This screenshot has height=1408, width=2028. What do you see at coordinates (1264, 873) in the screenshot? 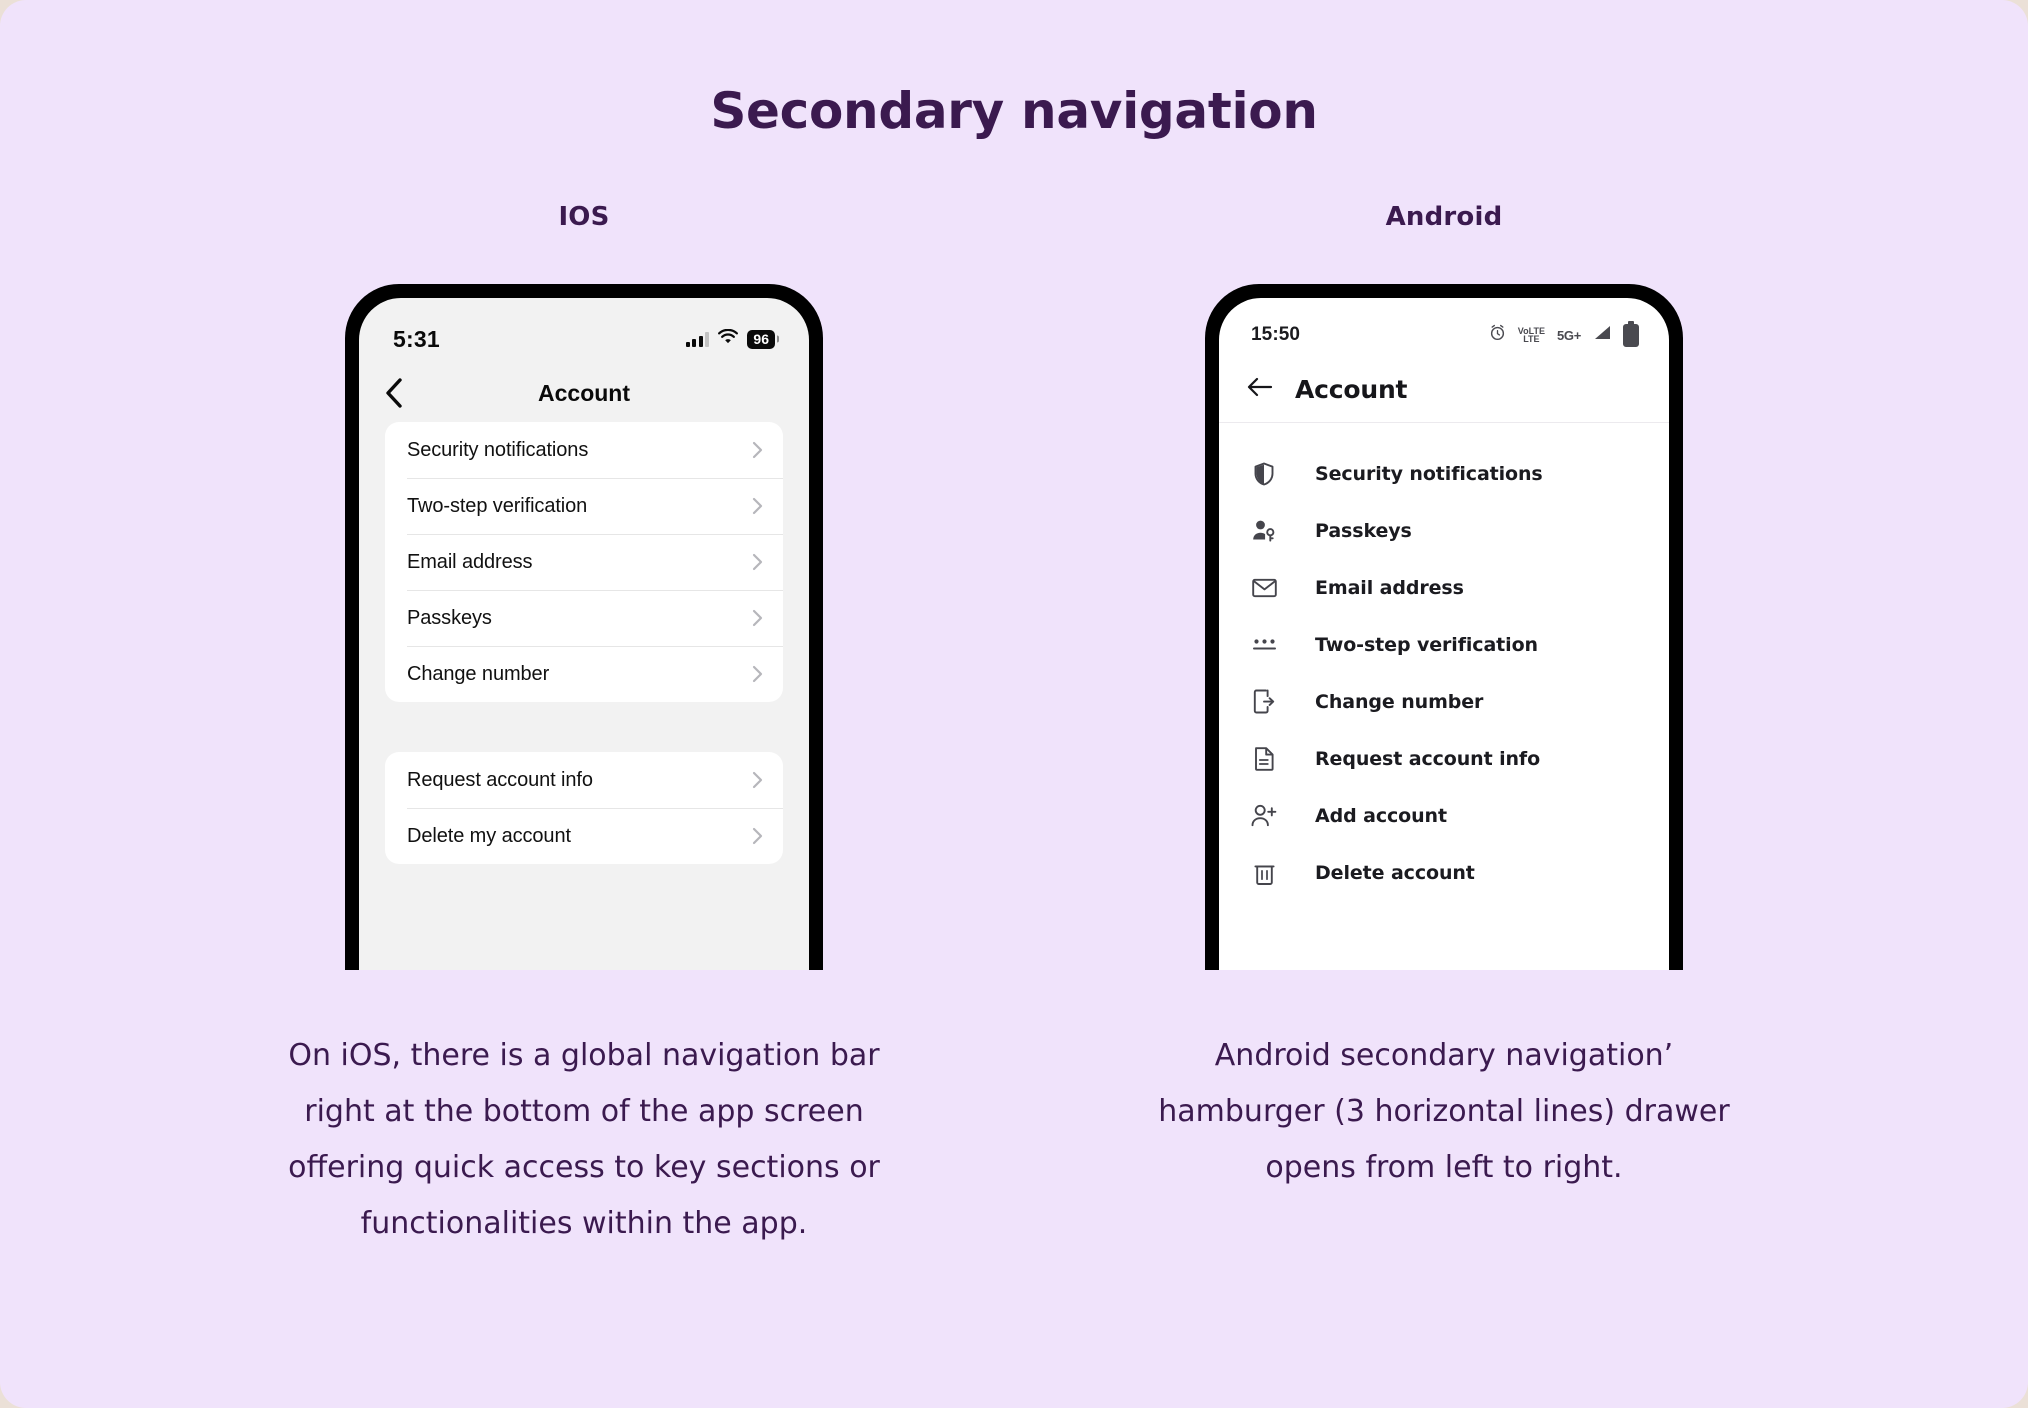
I see `trash-icon` at bounding box center [1264, 873].